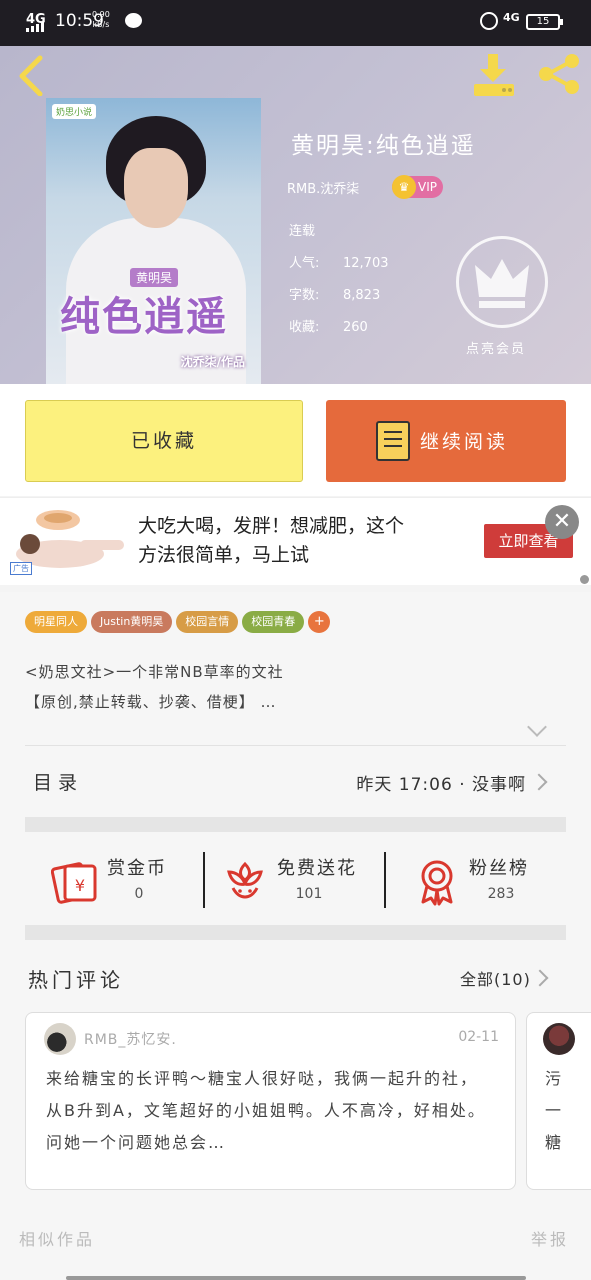  I want to click on words-row: 字数: 8,823, so click(334, 293).